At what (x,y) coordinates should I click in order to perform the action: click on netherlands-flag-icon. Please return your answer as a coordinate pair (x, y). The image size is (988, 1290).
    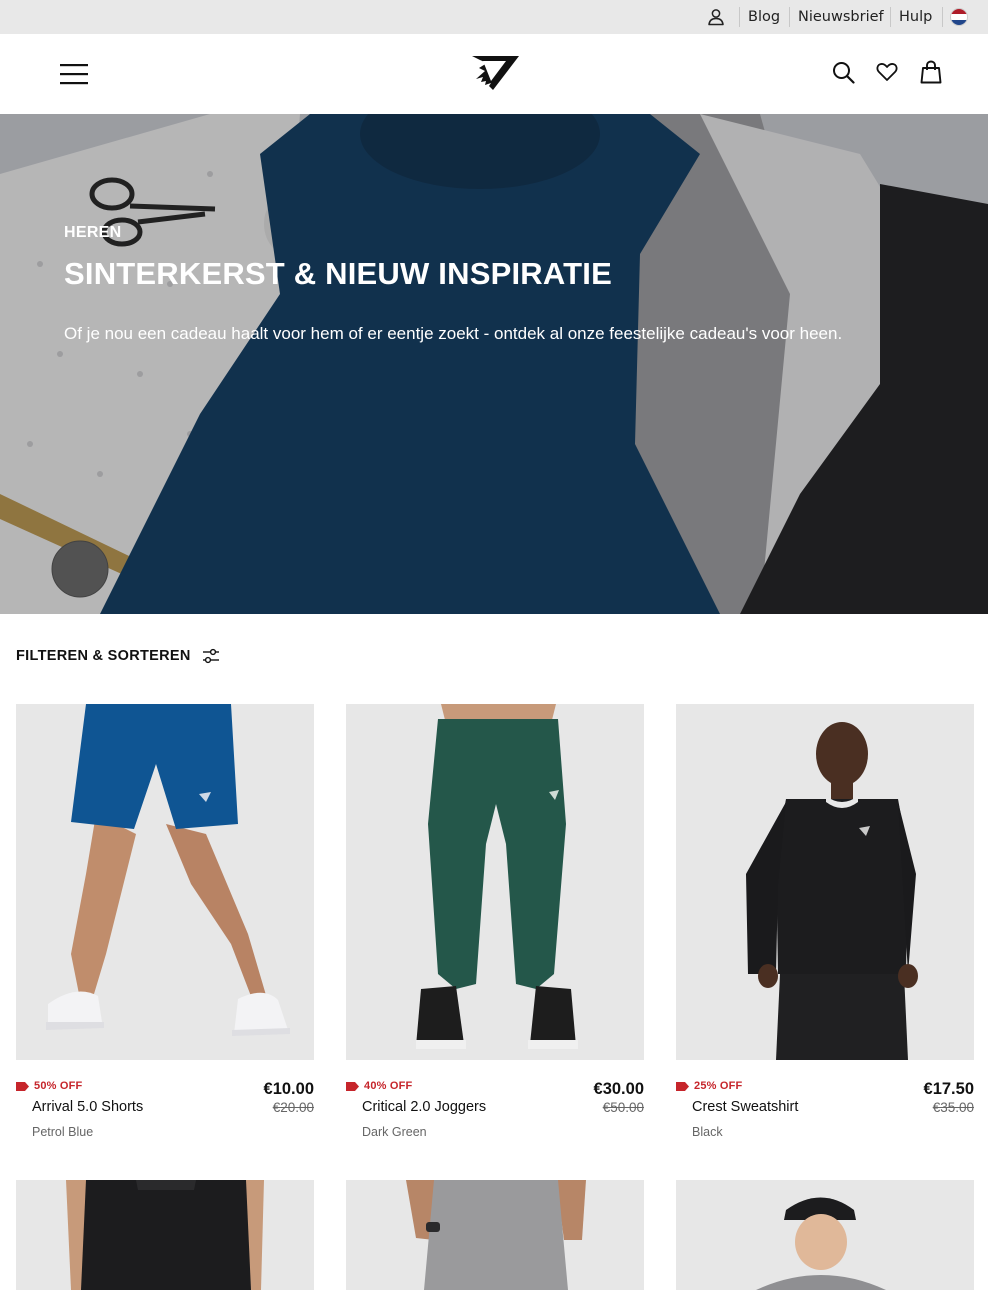
    Looking at the image, I should click on (959, 17).